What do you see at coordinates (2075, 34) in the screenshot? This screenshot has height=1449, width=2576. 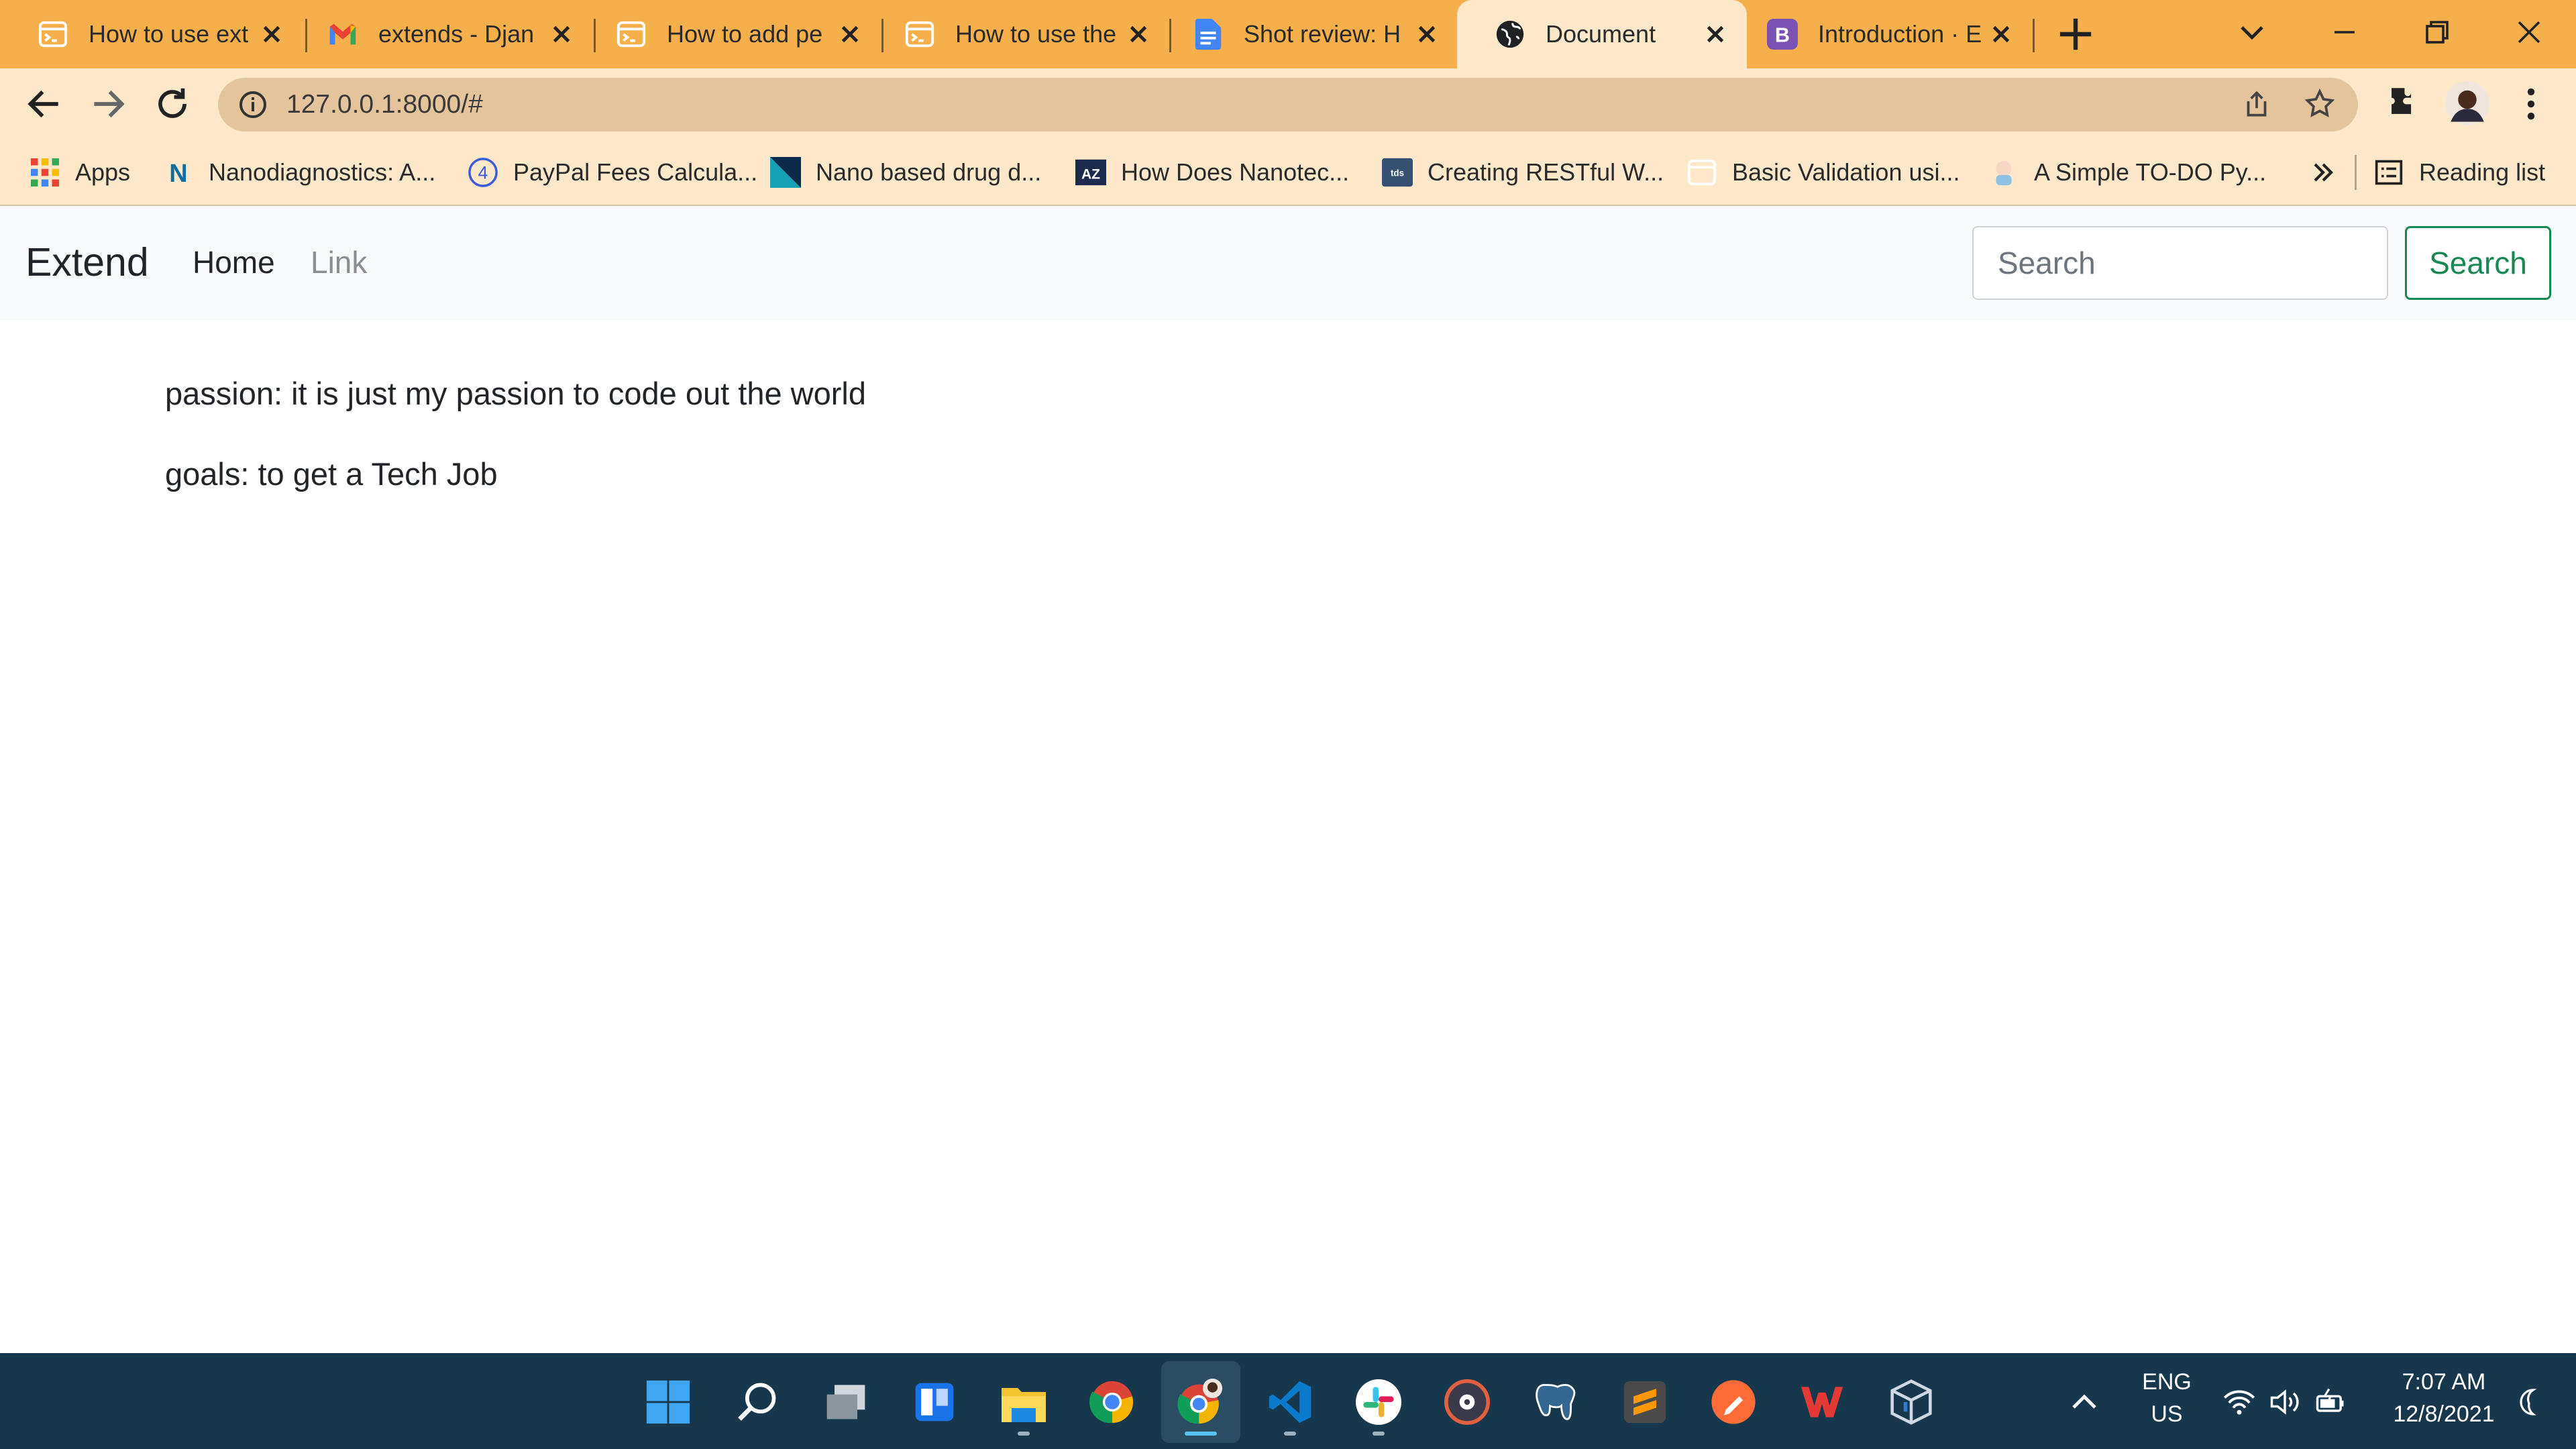 I see `new-tab-icon` at bounding box center [2075, 34].